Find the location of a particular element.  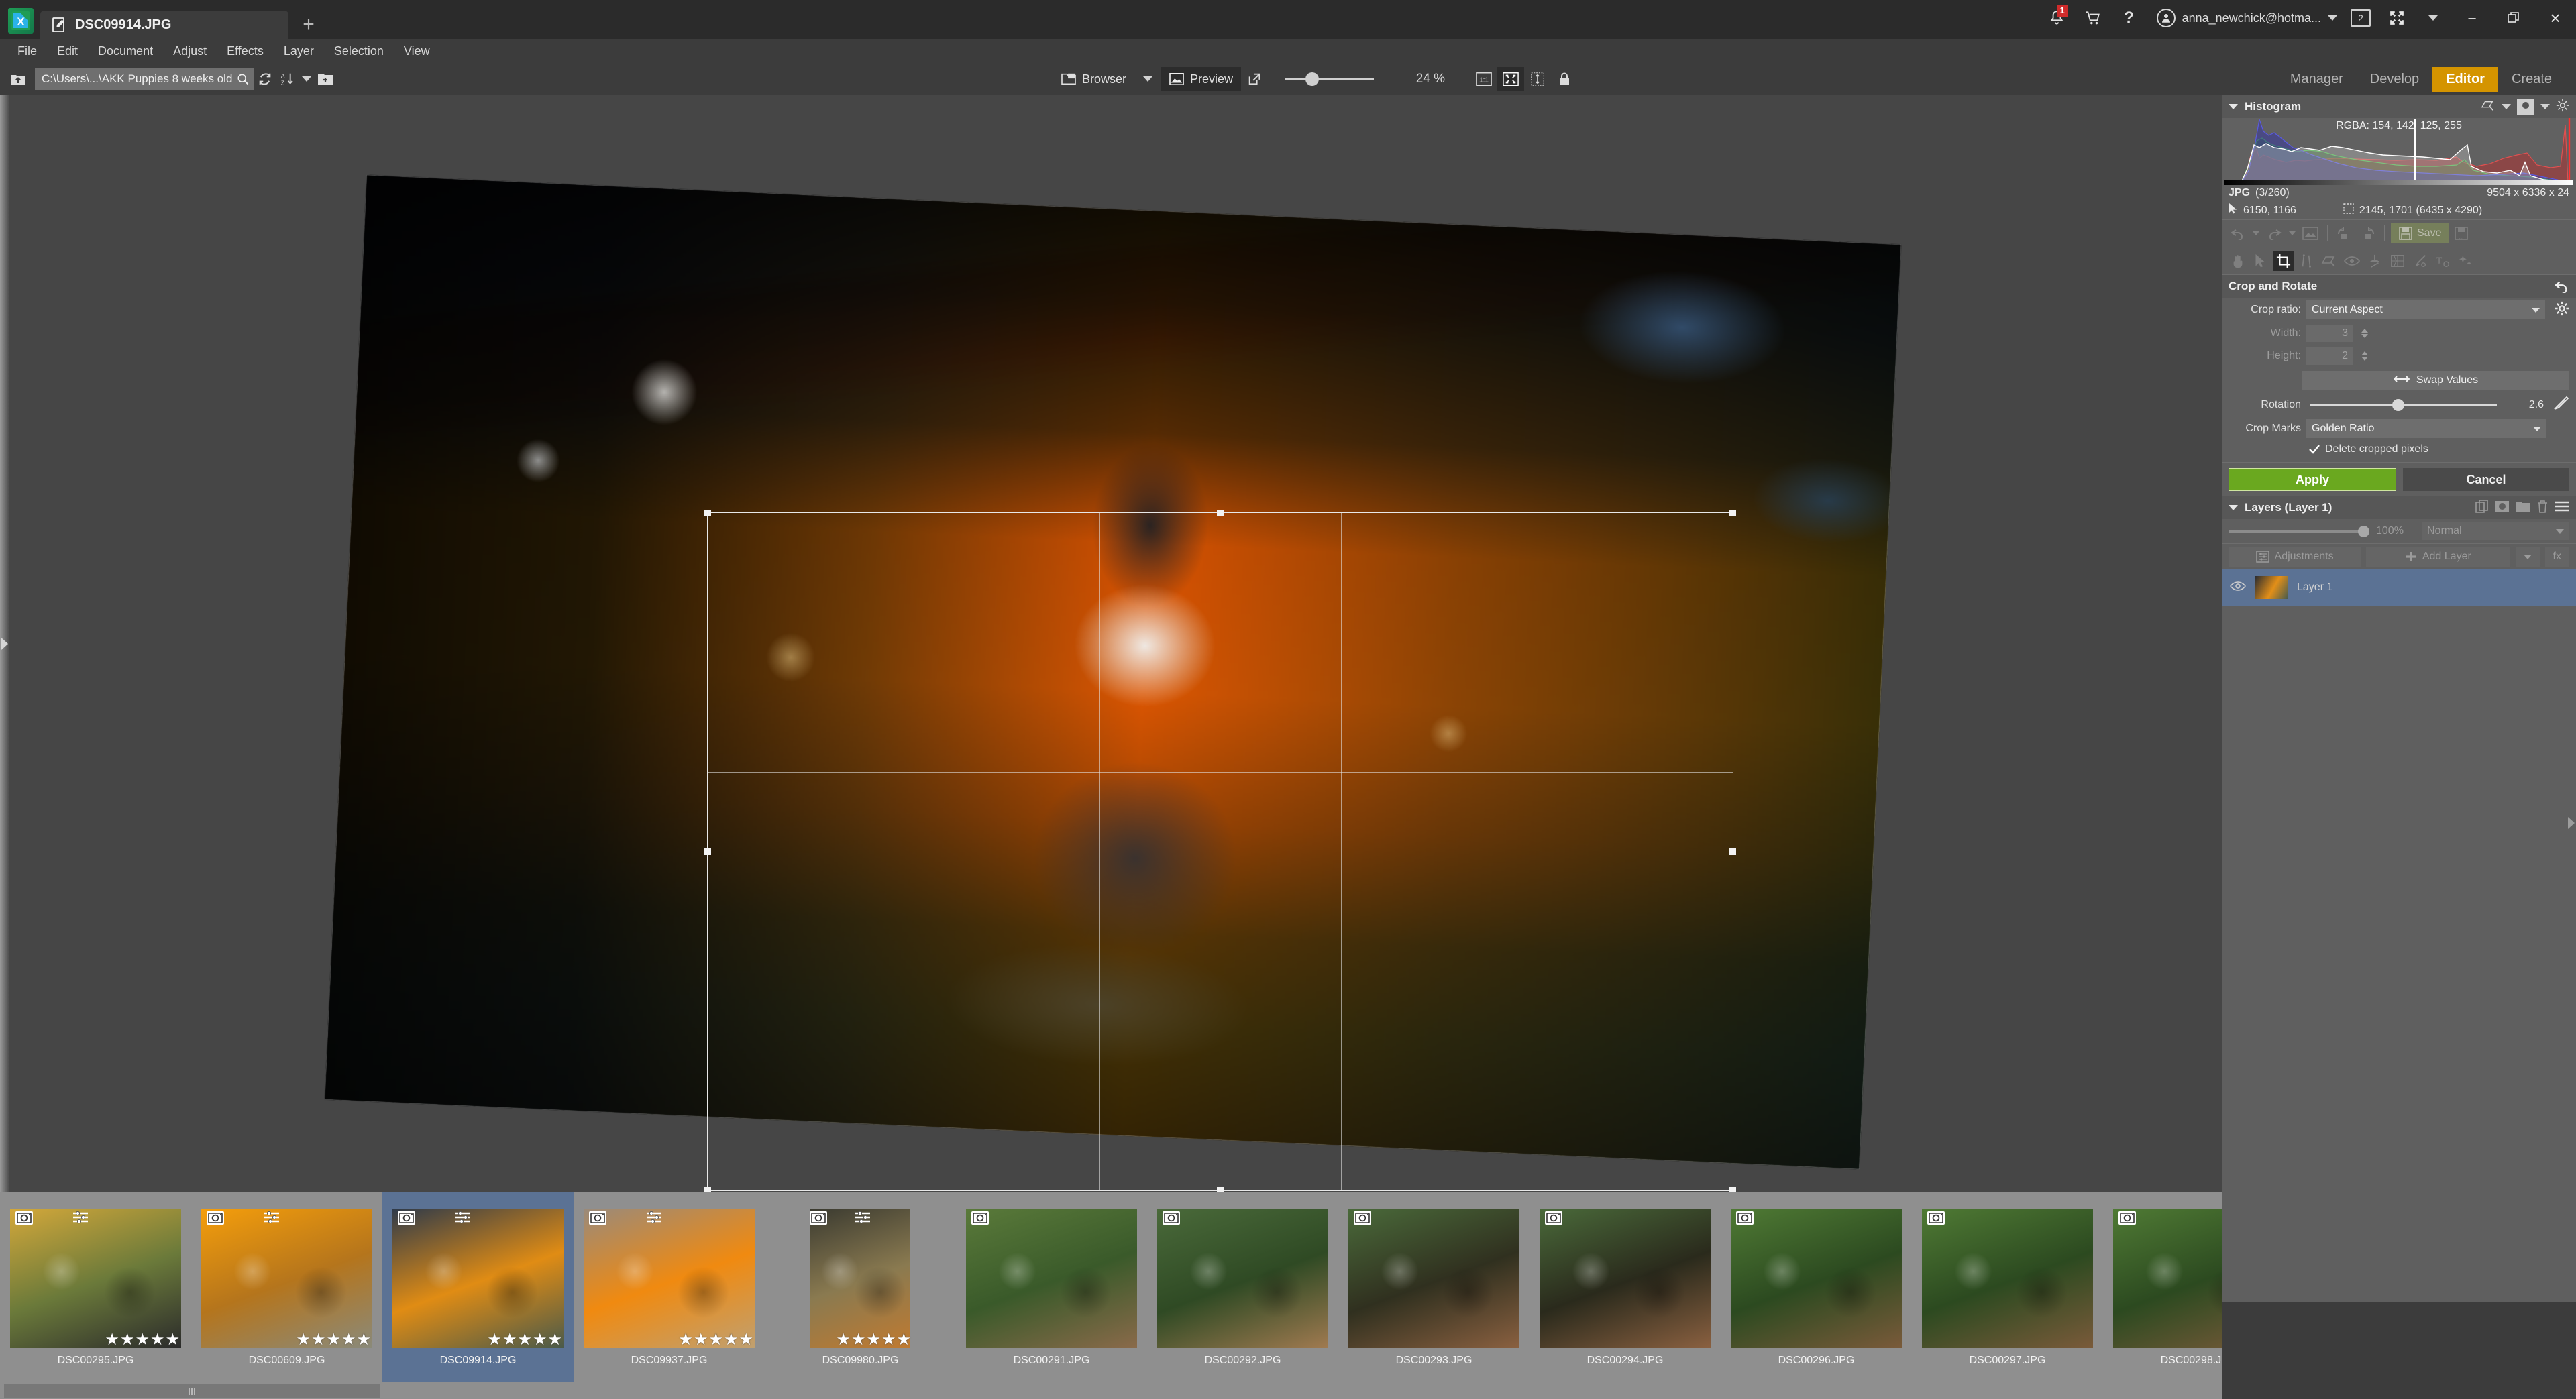

close-button: × is located at coordinates (2555, 18).